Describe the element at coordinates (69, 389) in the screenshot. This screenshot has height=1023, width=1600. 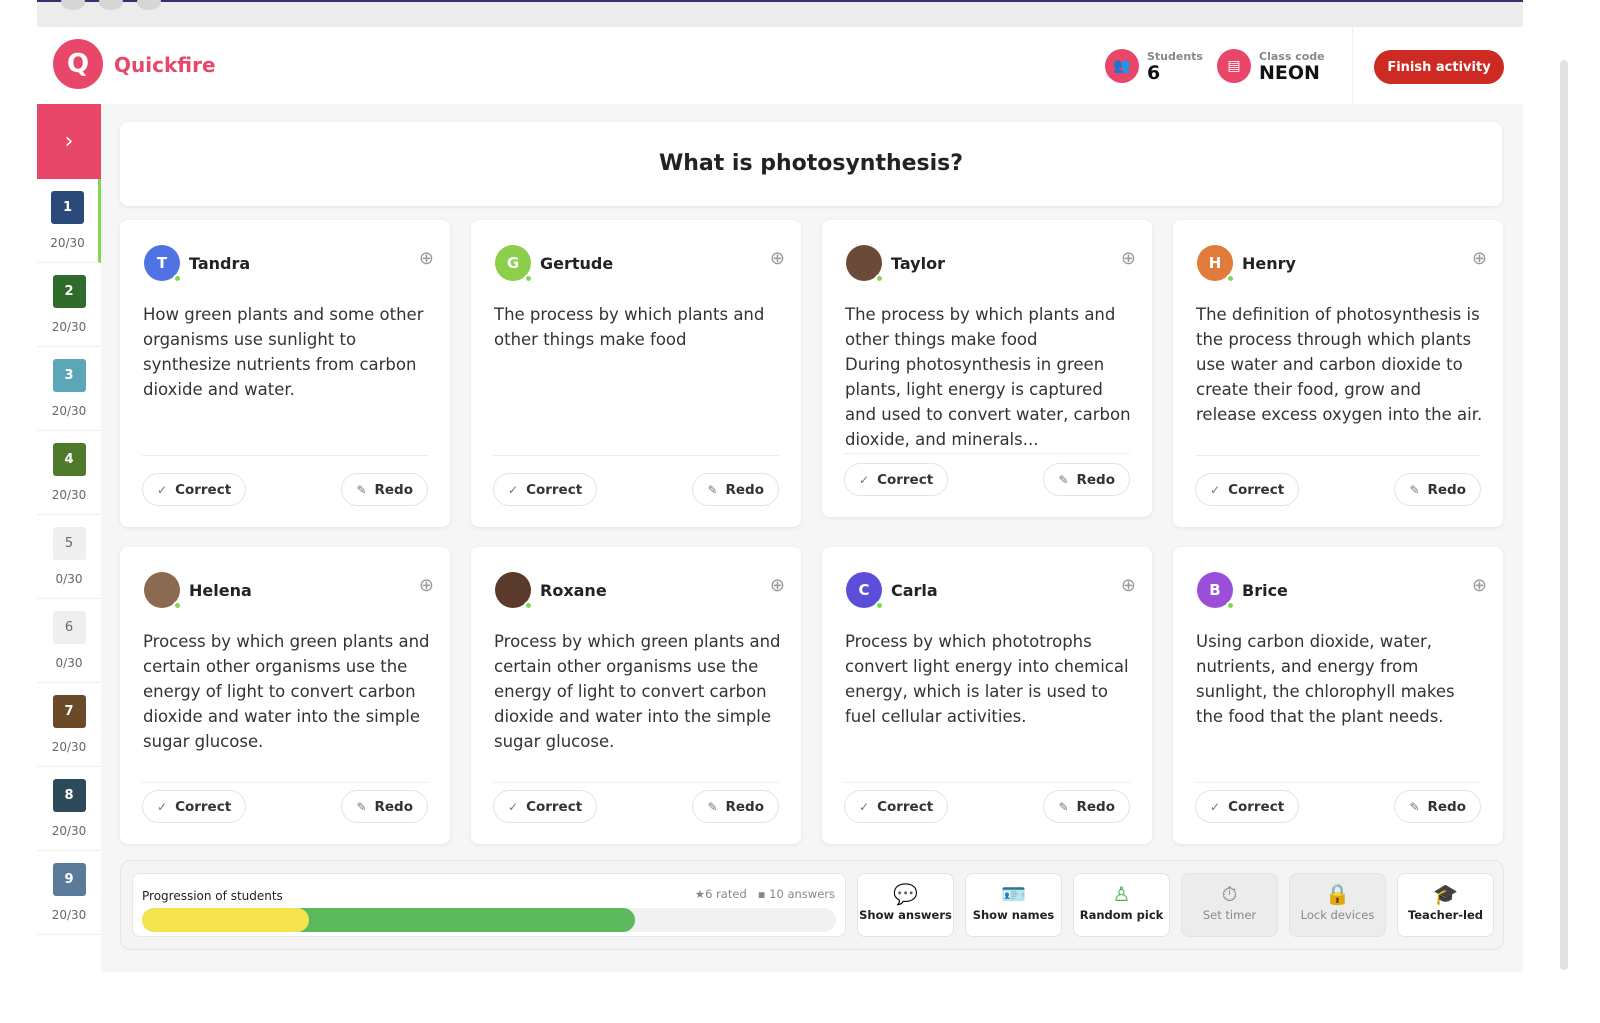
I see `sidebar-item-question-3: 3 20/30` at that location.